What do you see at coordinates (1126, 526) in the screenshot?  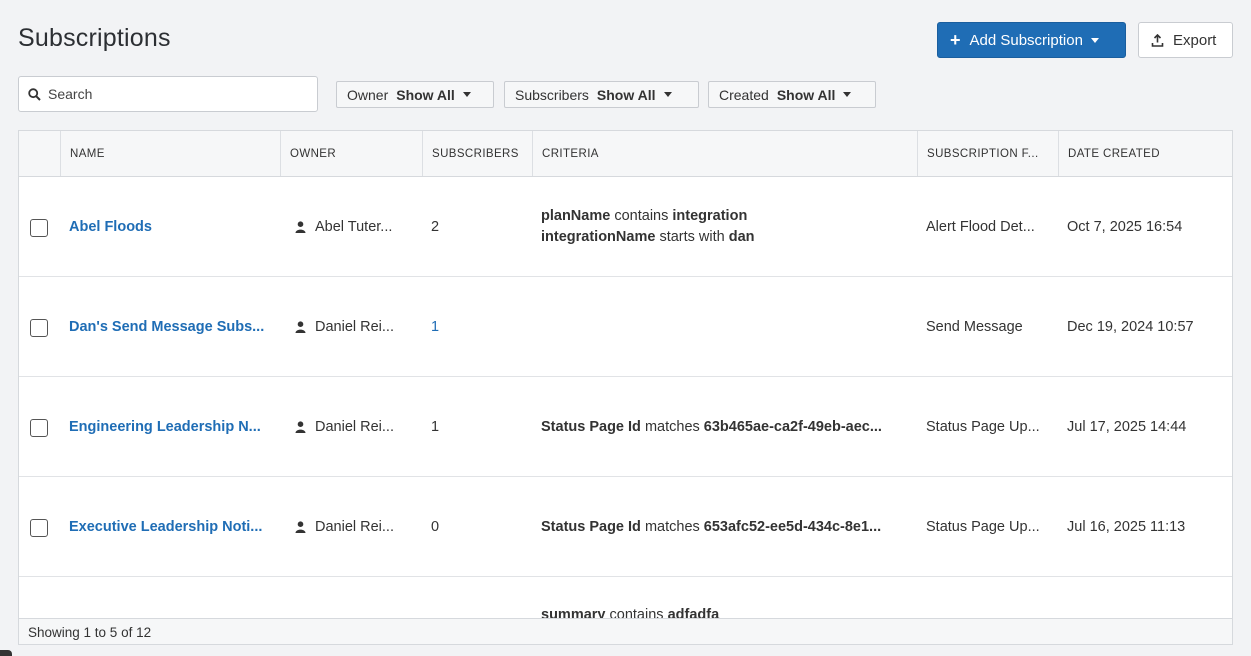 I see `date-created: Jul 16, 2025 11:13` at bounding box center [1126, 526].